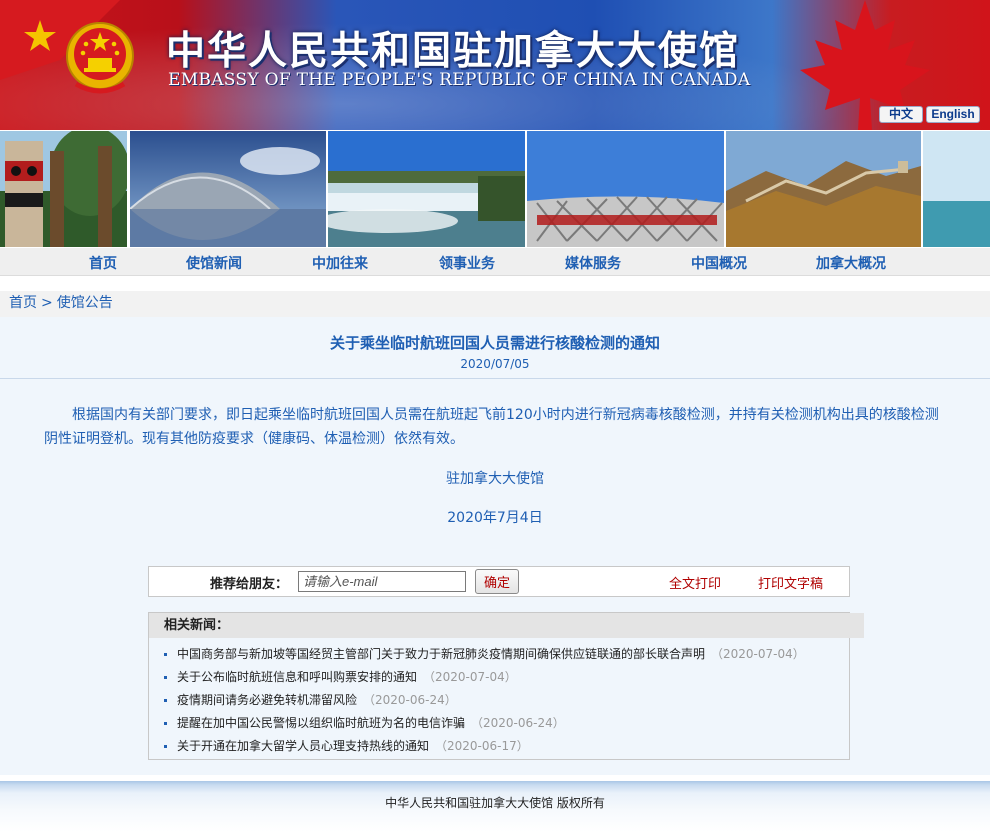  What do you see at coordinates (719, 263) in the screenshot?
I see `nav-item-china-overview: 中国概况` at bounding box center [719, 263].